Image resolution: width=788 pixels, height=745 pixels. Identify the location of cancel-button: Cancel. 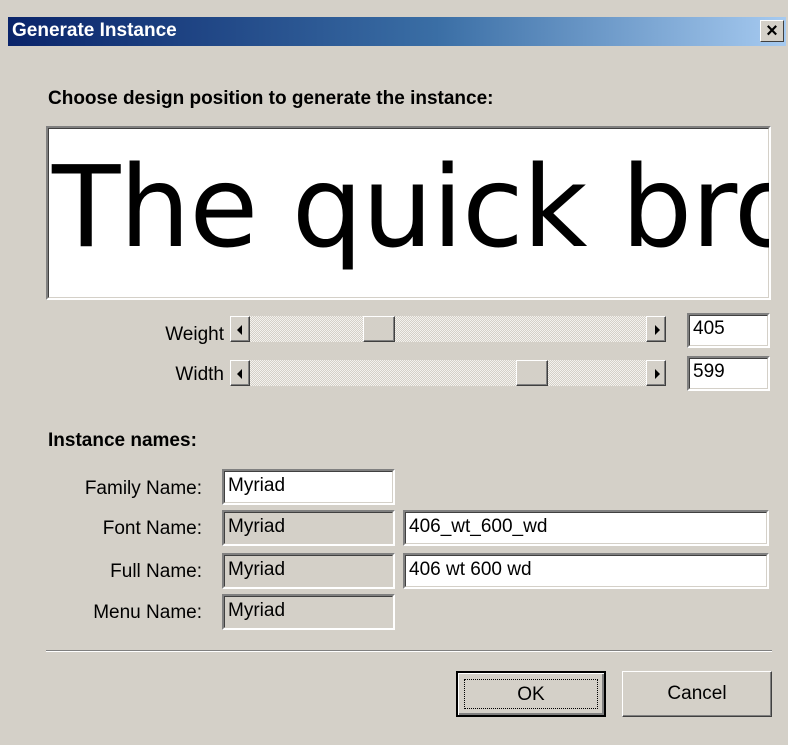
(697, 694).